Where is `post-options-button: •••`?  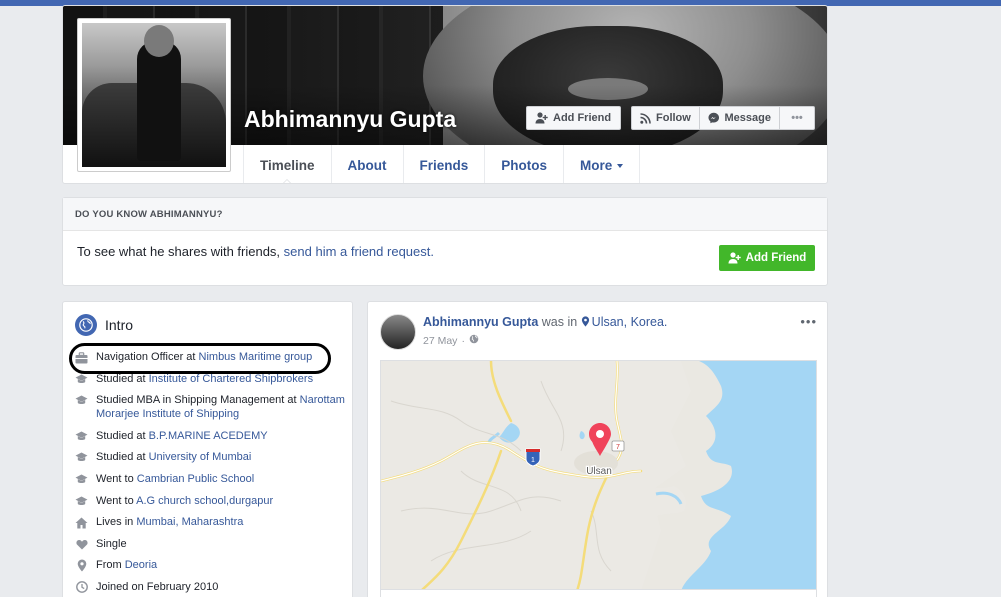
post-options-button: ••• is located at coordinates (808, 321).